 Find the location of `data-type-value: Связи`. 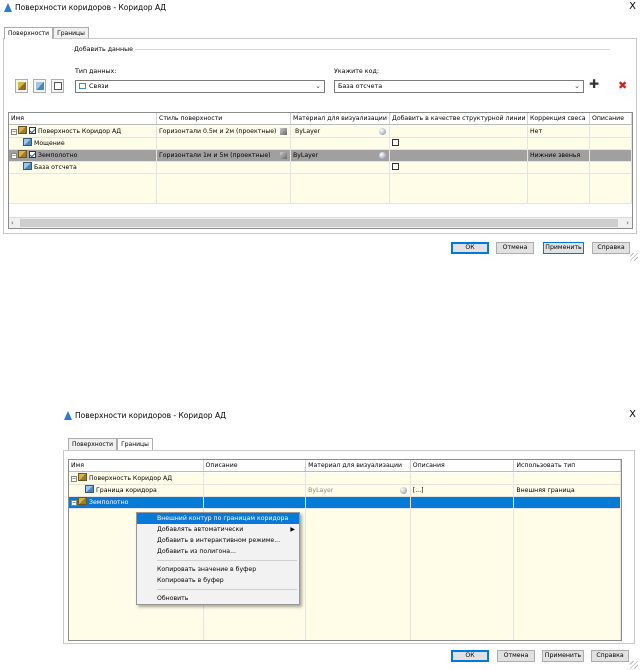

data-type-value: Связи is located at coordinates (99, 86).